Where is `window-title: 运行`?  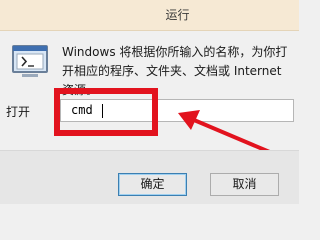 window-title: 运行 is located at coordinates (177, 15).